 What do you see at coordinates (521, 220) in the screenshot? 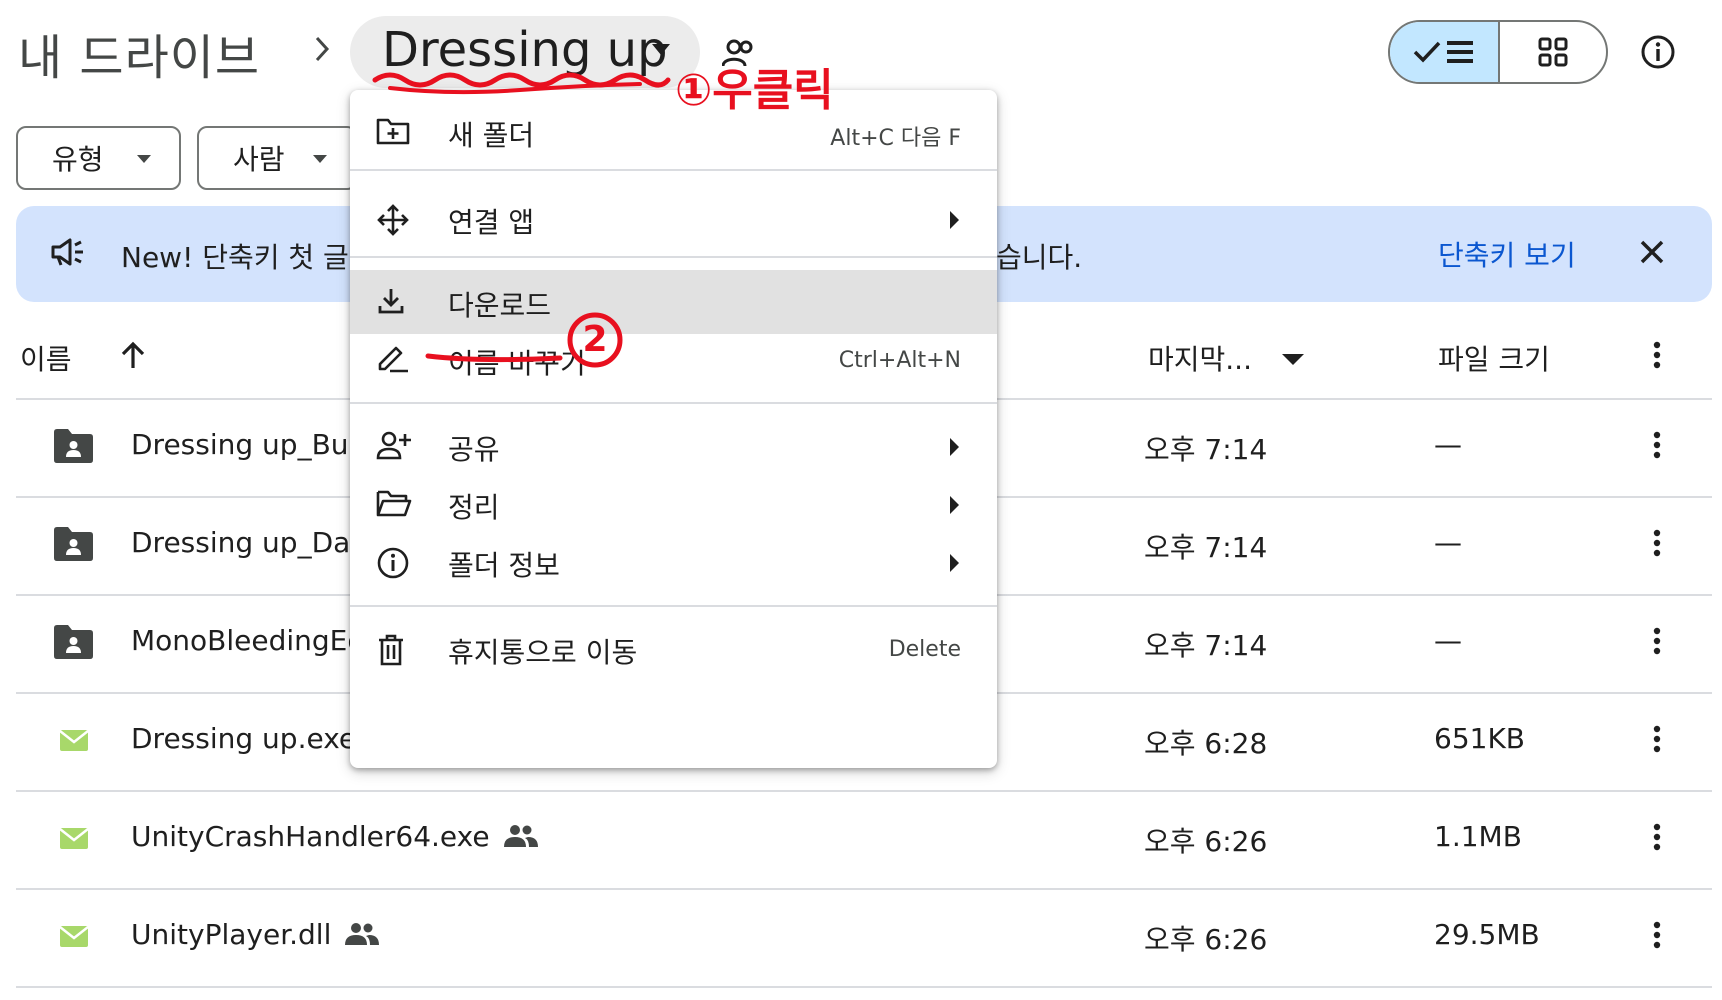
I see `annotation-overlay` at bounding box center [521, 220].